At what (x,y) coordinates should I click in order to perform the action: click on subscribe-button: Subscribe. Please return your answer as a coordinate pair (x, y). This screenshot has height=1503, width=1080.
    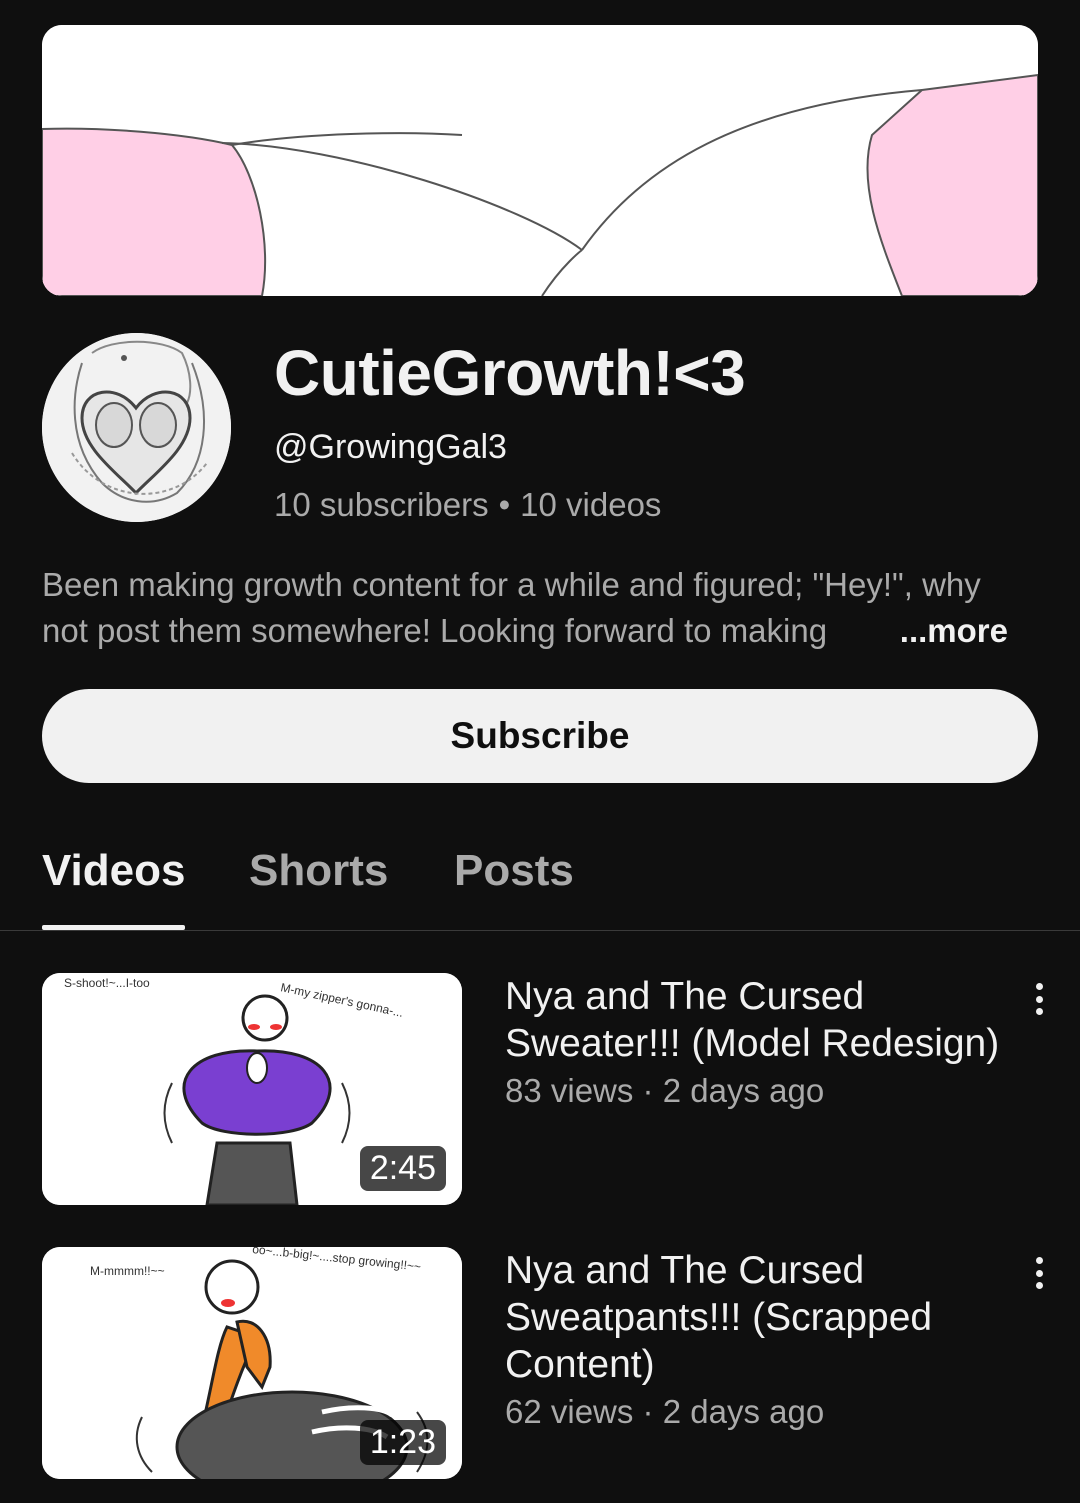
    Looking at the image, I should click on (540, 736).